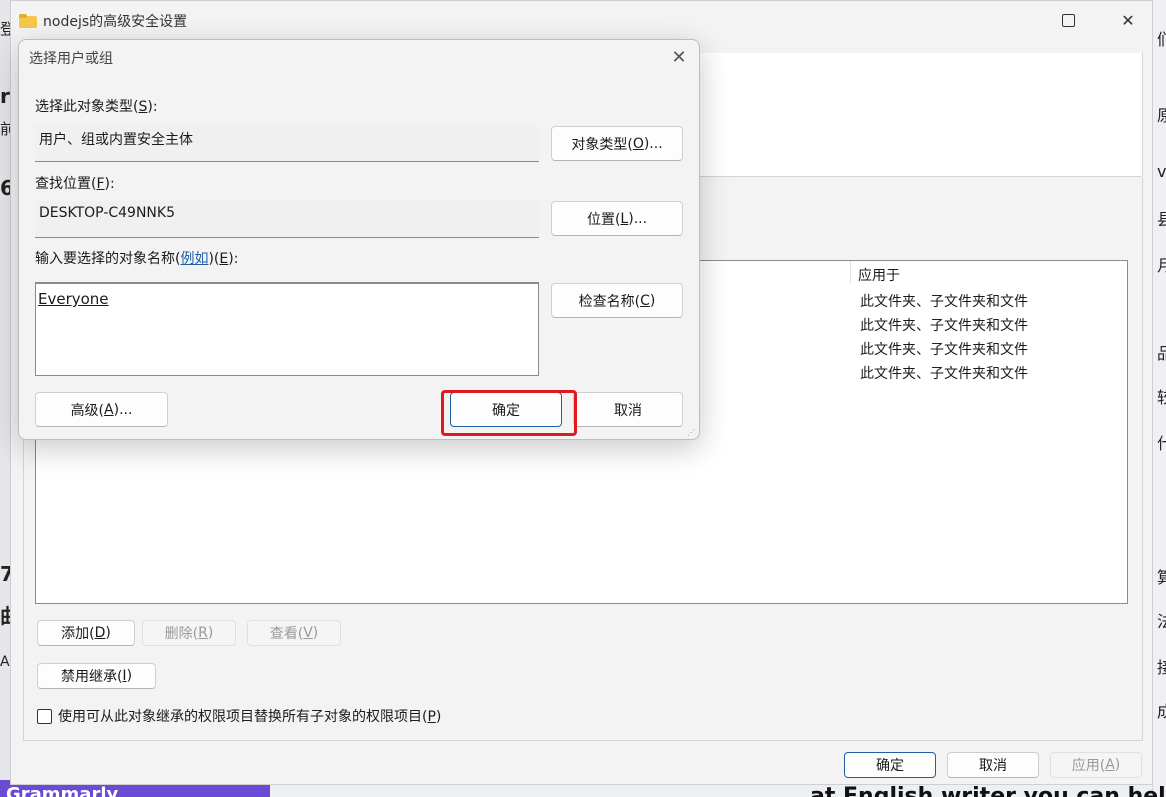  I want to click on bg-glyph: vi, so click(1161, 171).